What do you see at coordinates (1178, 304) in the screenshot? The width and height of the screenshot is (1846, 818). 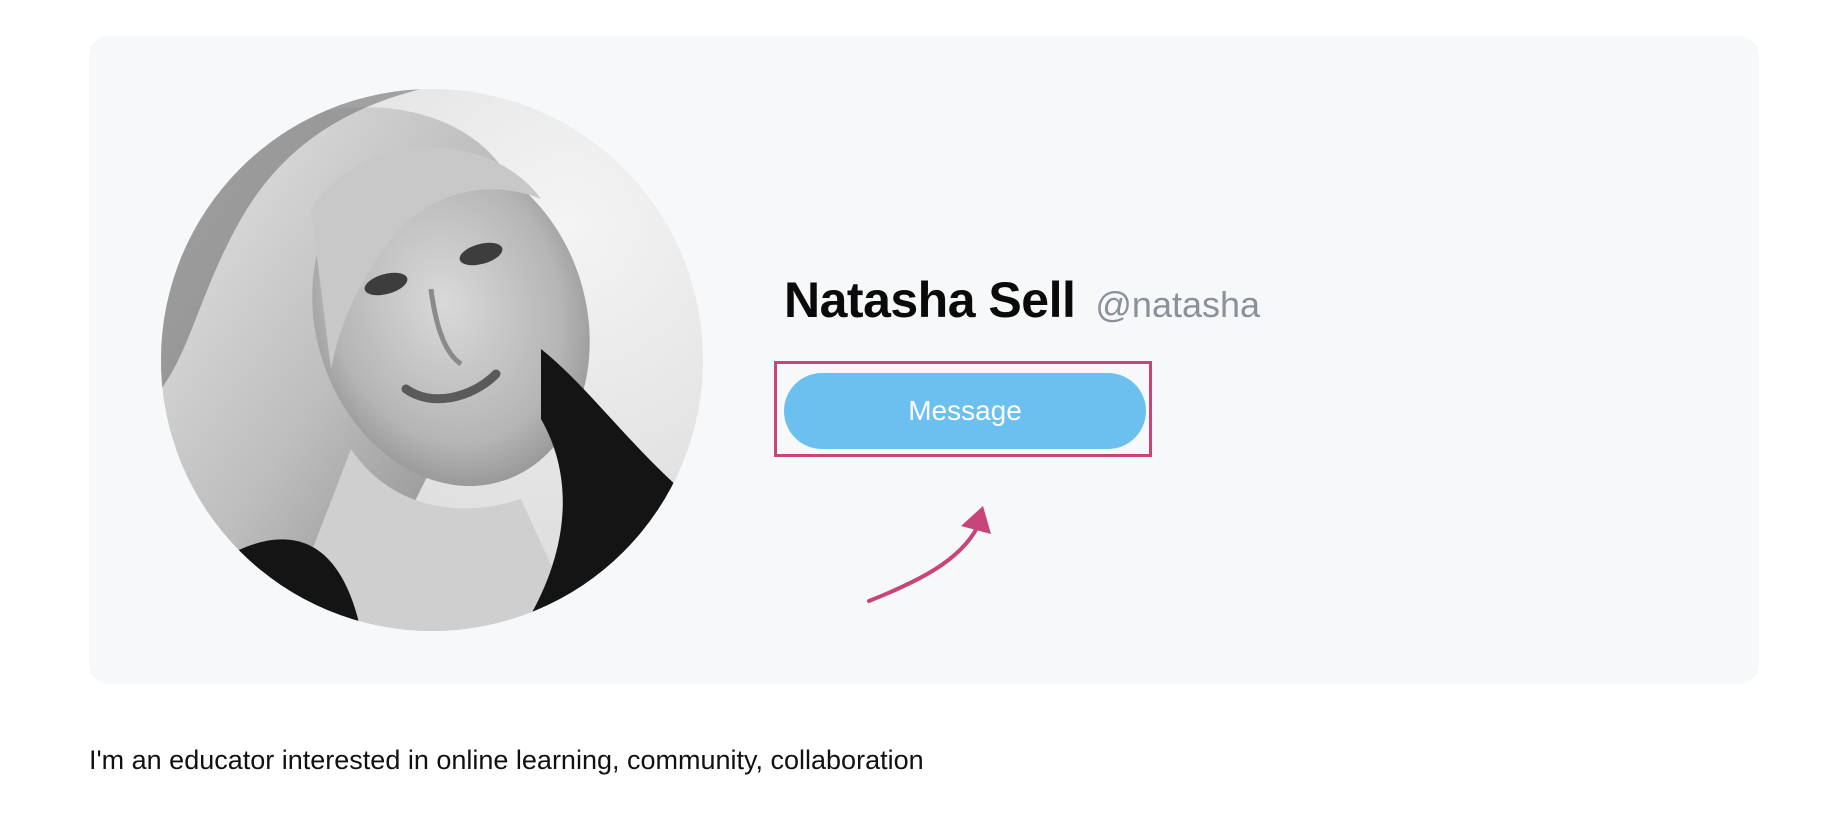 I see `user-handle: @natasha` at bounding box center [1178, 304].